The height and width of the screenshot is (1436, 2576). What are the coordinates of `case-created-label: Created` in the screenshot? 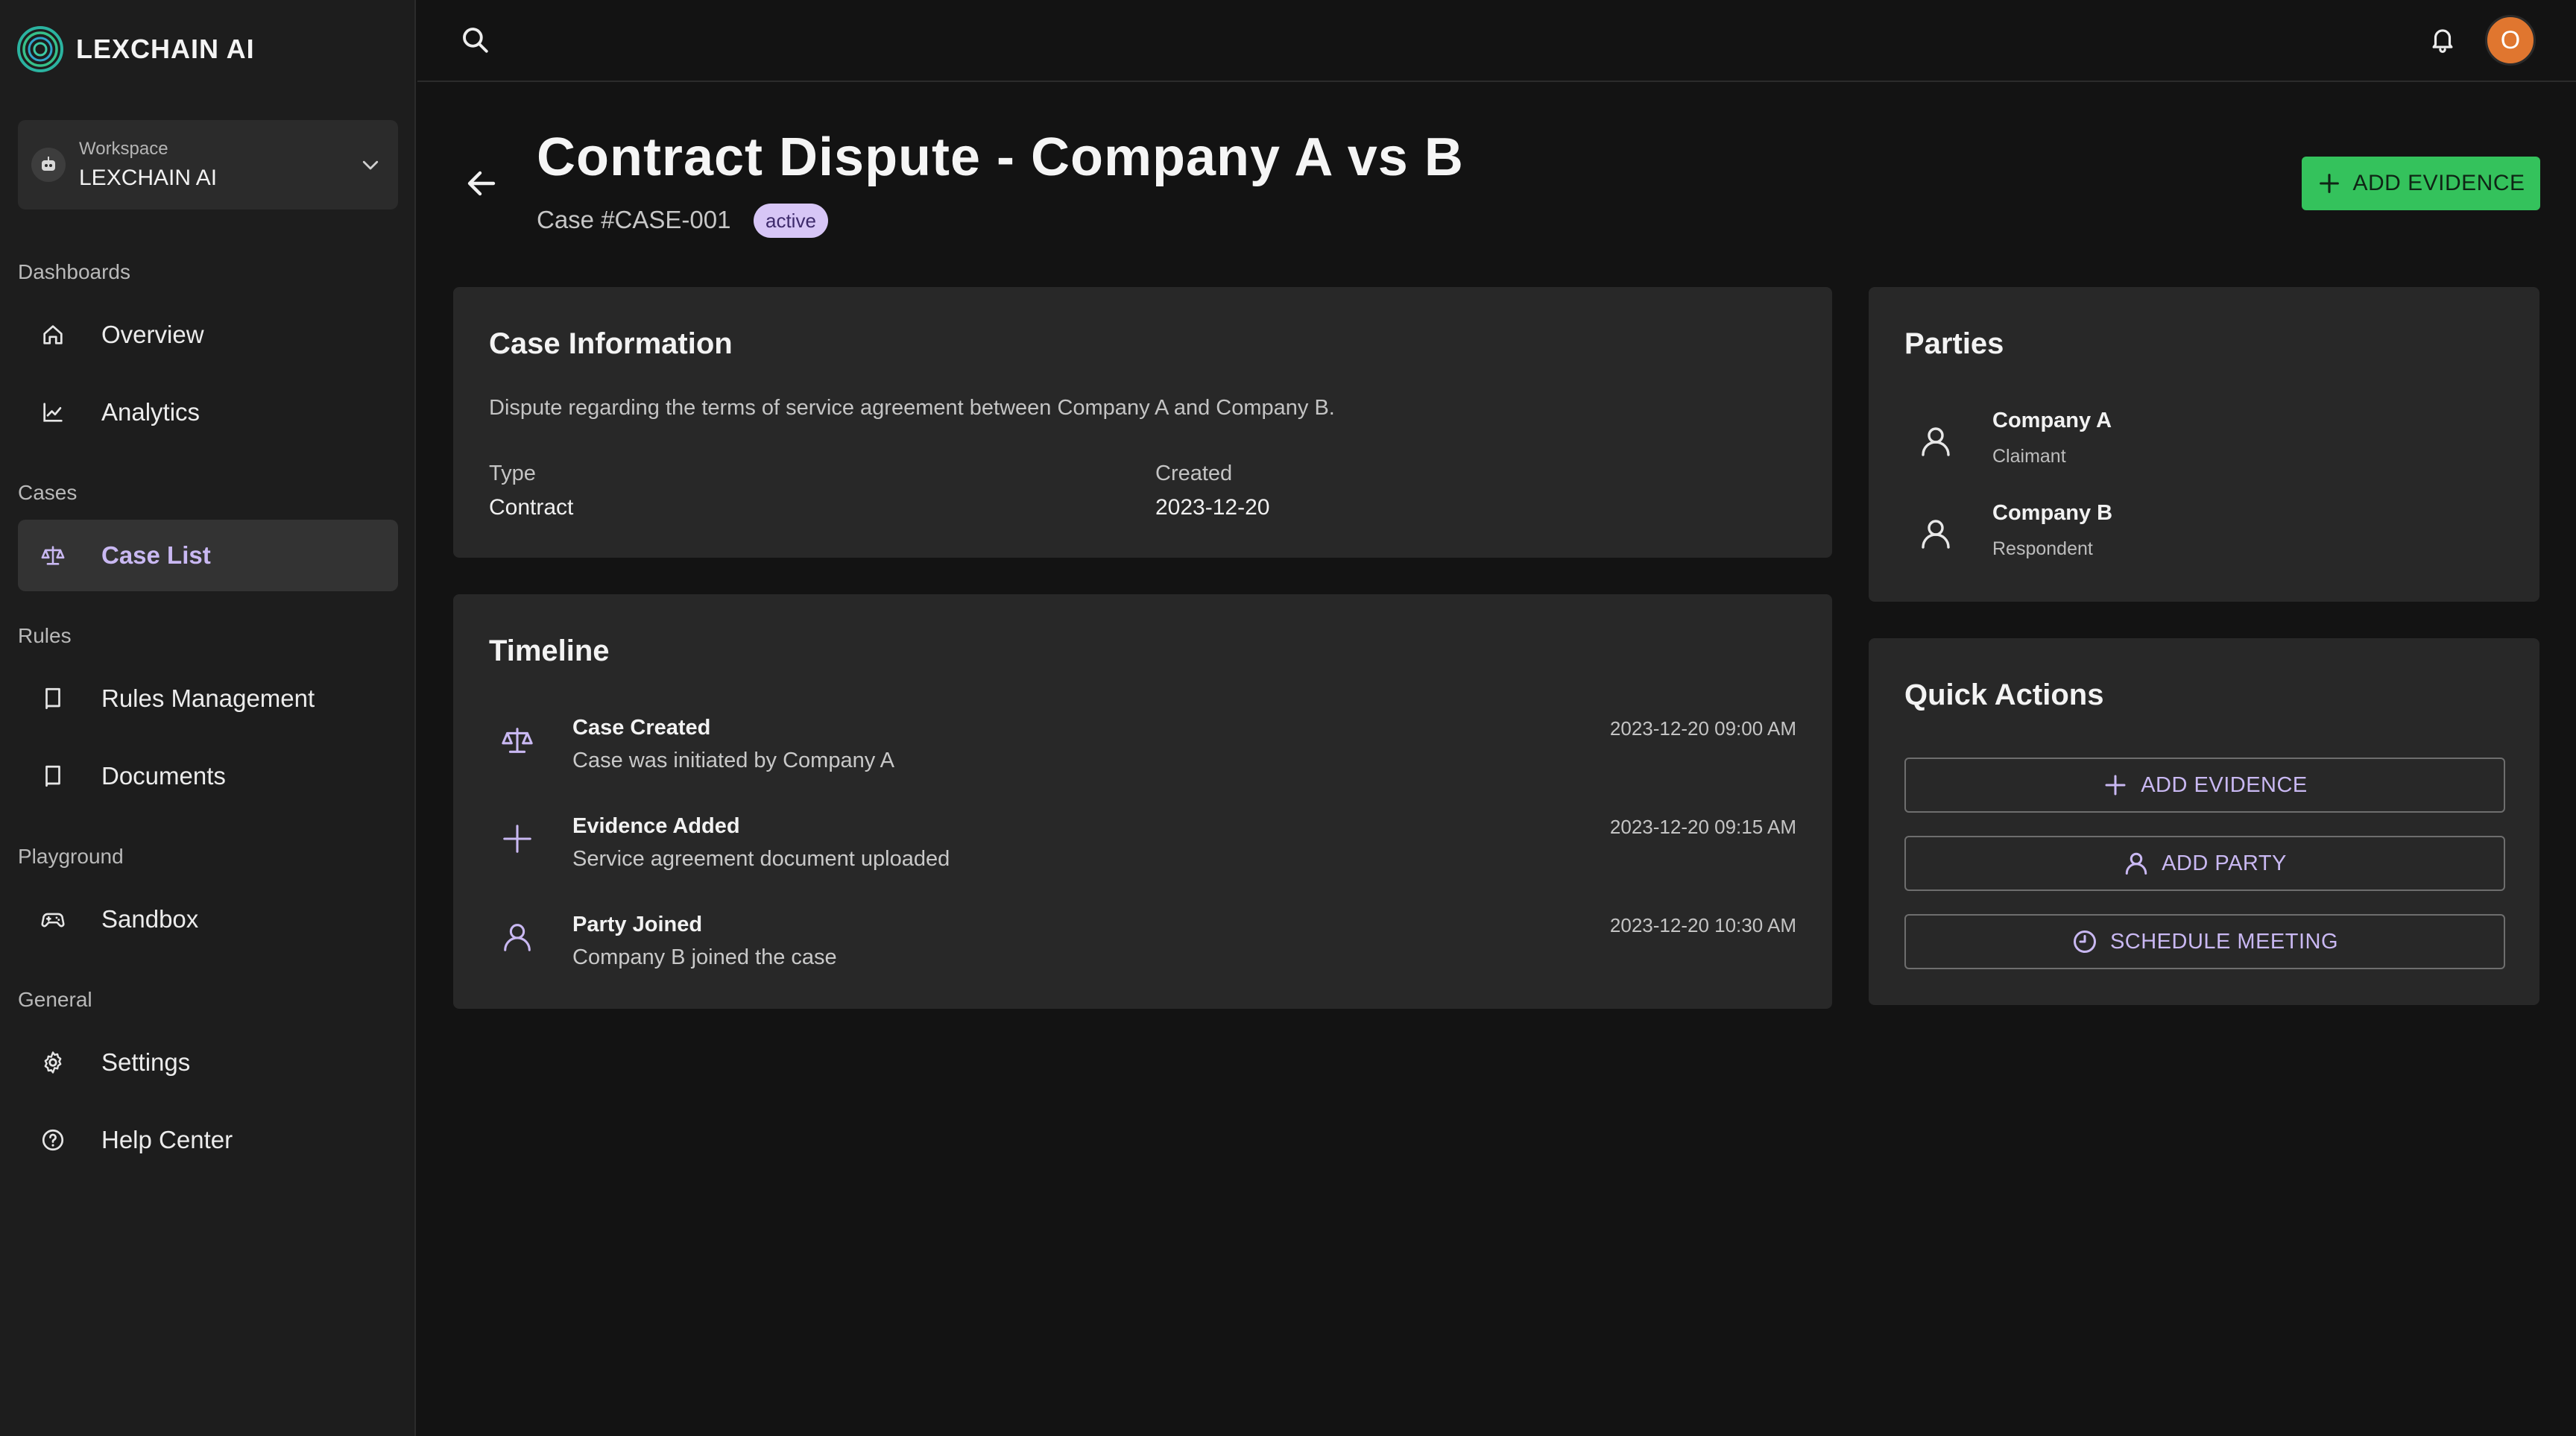 It's located at (1194, 473).